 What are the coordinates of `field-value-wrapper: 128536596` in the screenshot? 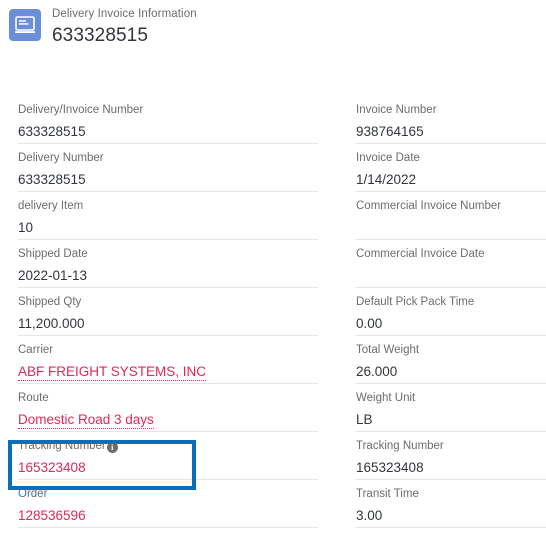 It's located at (168, 516).